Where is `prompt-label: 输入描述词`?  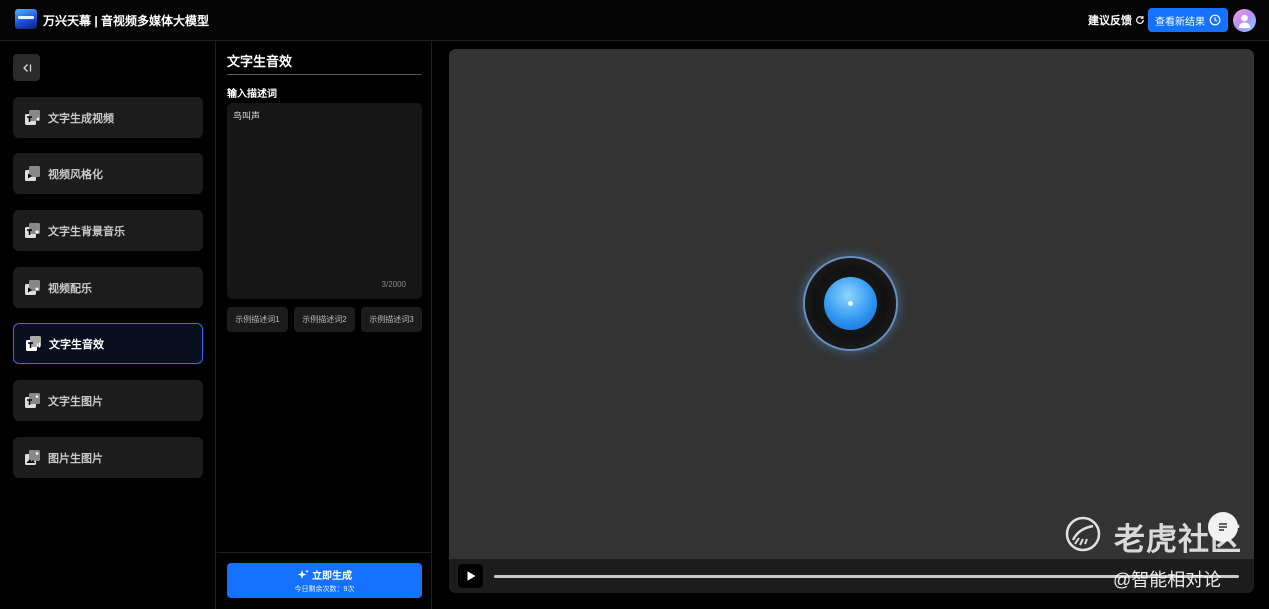 prompt-label: 输入描述词 is located at coordinates (252, 94).